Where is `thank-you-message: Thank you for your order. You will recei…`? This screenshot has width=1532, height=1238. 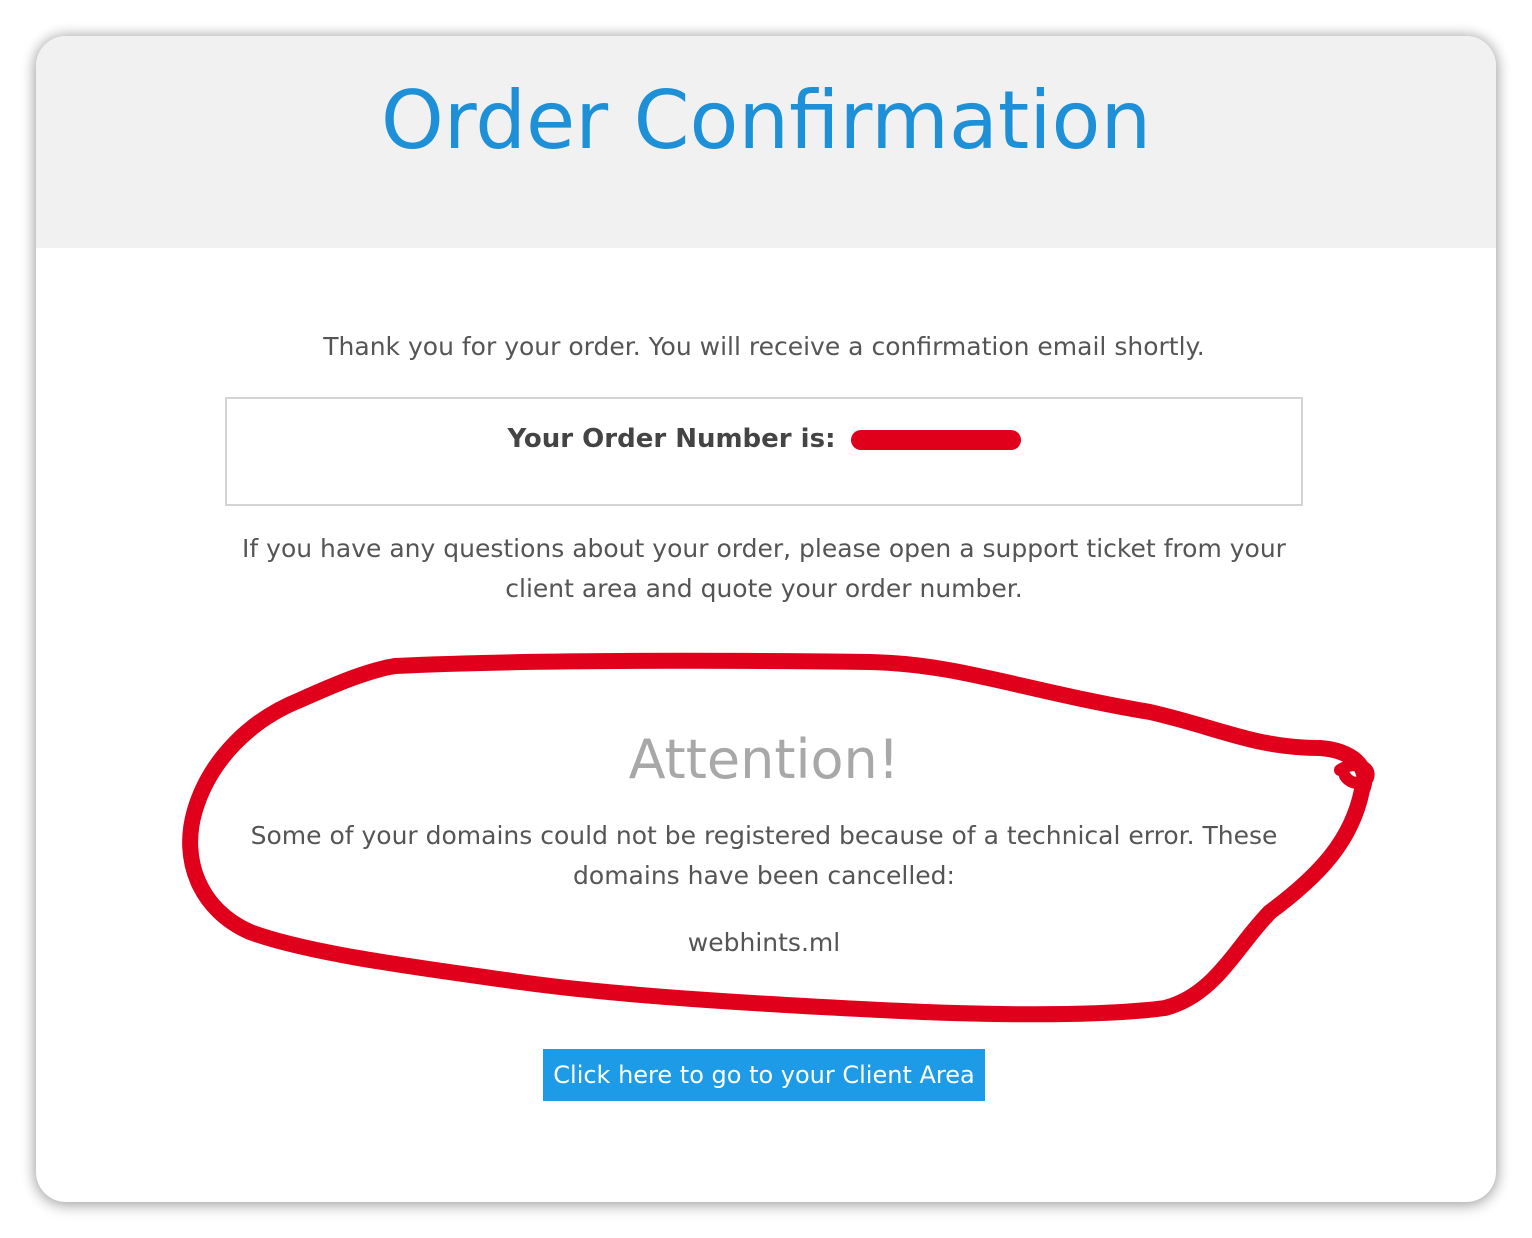
thank-you-message: Thank you for your order. You will recei… is located at coordinates (764, 346).